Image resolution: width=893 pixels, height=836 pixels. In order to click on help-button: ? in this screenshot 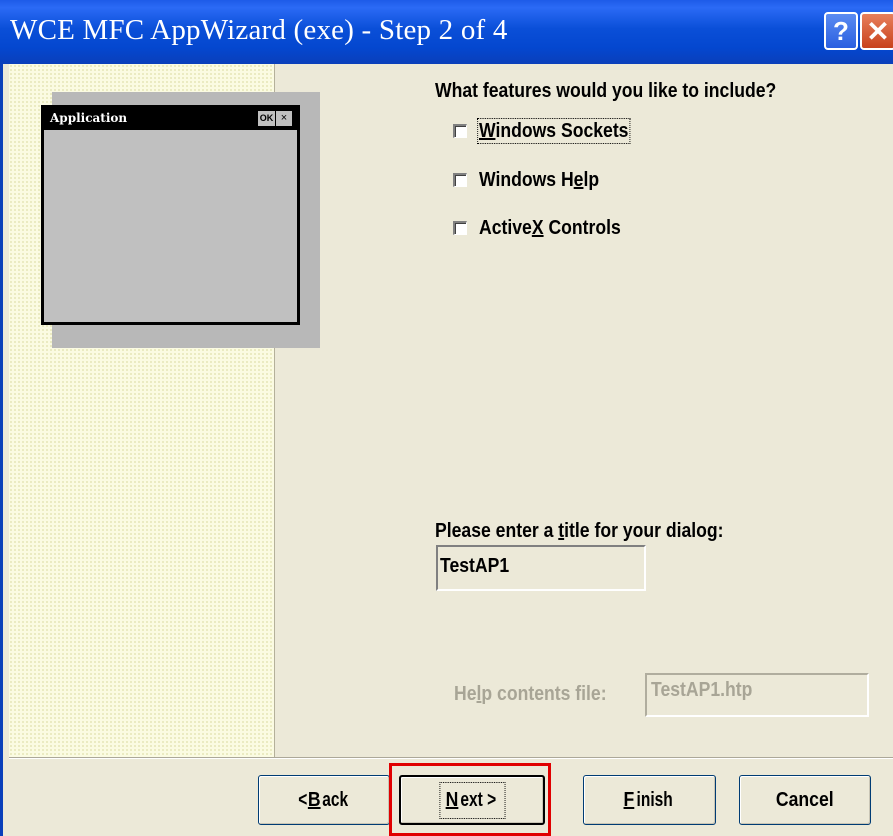, I will do `click(841, 31)`.